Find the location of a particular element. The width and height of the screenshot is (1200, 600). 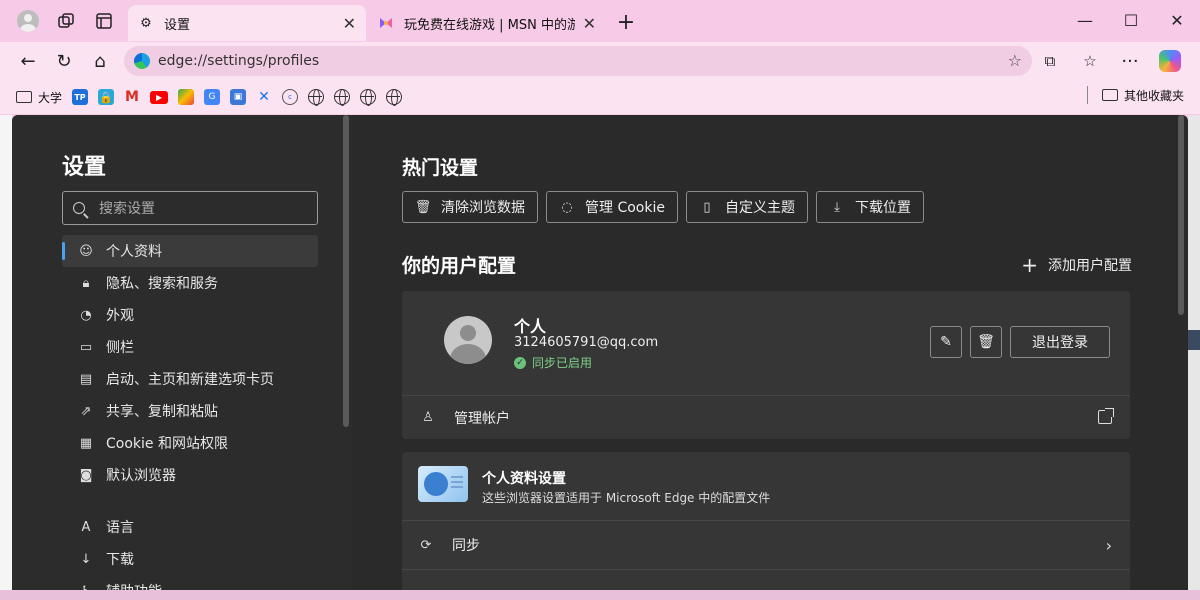

profile-avatar-button is located at coordinates (28, 21).